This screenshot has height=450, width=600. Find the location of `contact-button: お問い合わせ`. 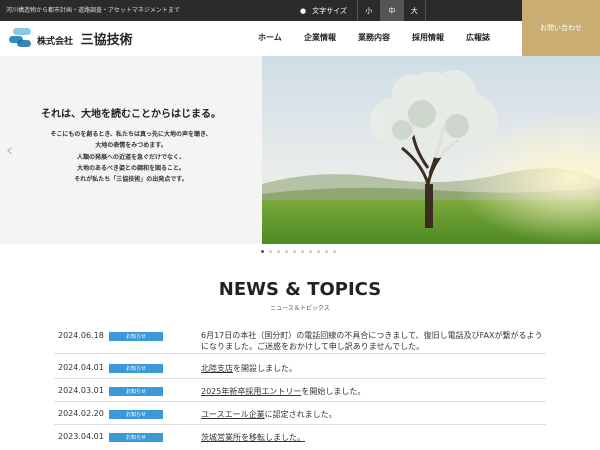

contact-button: お問い合わせ is located at coordinates (561, 28).